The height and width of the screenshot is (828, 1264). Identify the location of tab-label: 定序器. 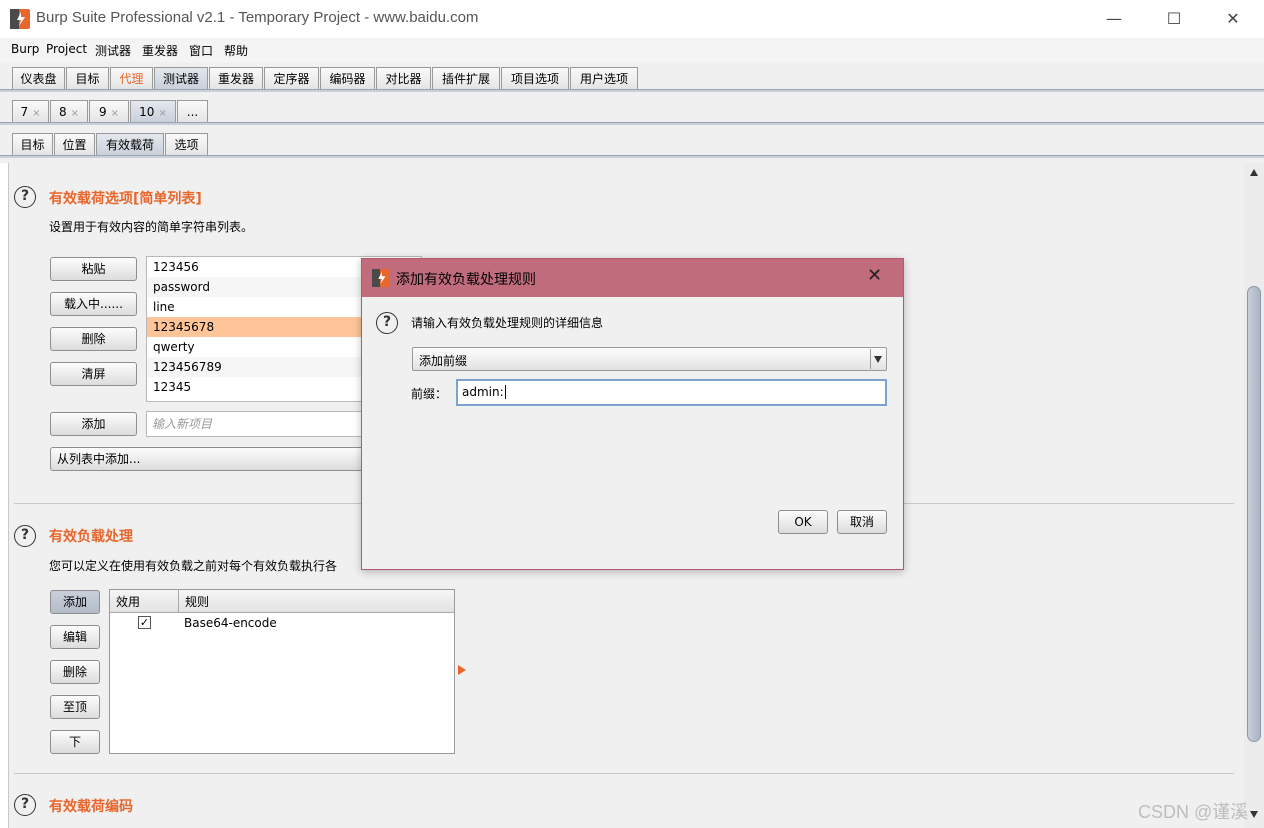
(291, 79).